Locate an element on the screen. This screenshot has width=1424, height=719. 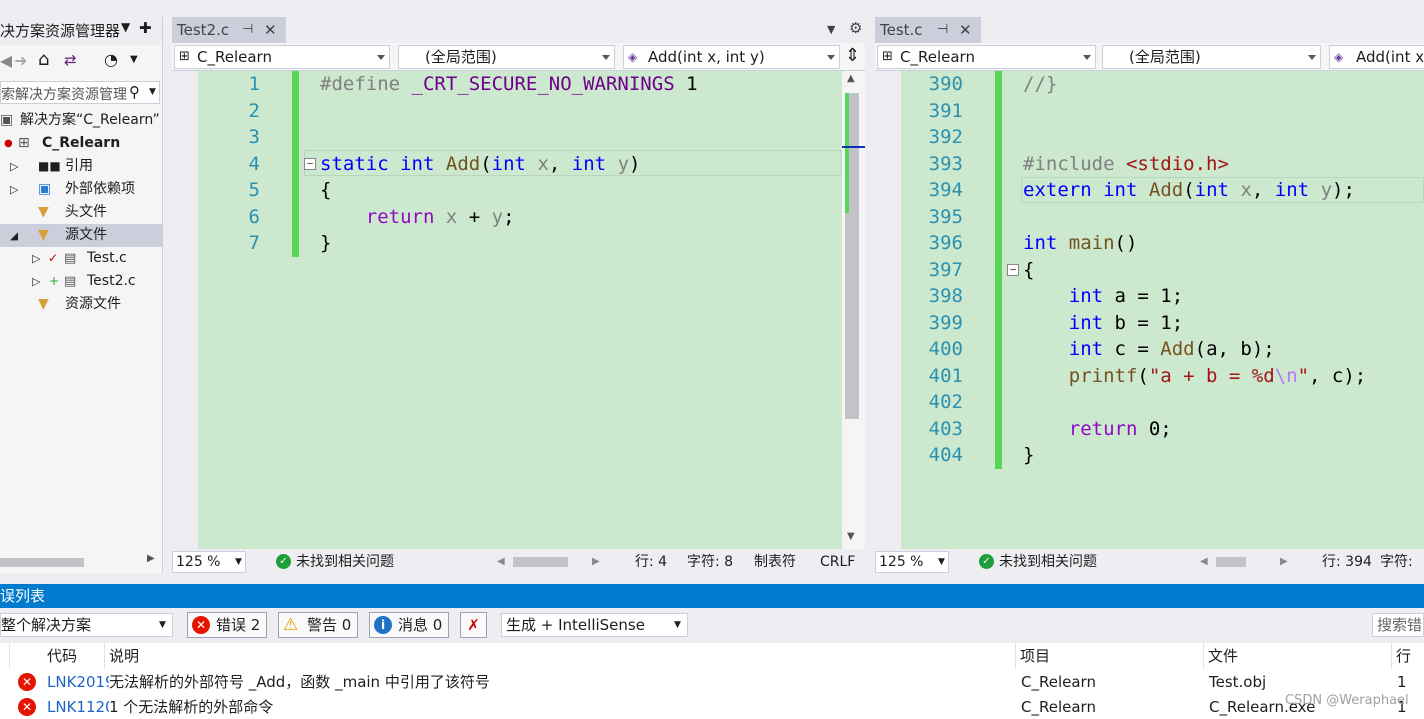
split-icon: ⇕ is located at coordinates (852, 55).